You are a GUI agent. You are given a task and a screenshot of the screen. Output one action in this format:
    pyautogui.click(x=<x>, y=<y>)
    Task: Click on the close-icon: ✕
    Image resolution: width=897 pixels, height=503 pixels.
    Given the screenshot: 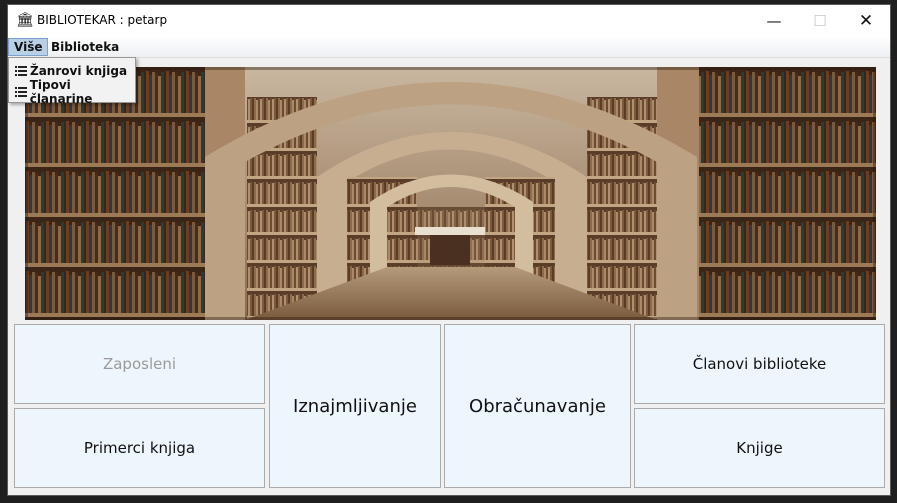 What is the action you would take?
    pyautogui.click(x=866, y=20)
    